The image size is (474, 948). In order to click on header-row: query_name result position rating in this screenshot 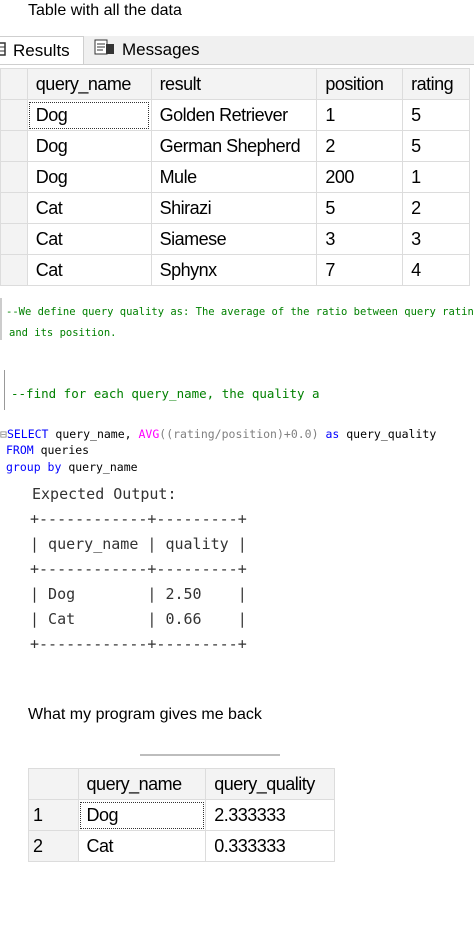, I will do `click(235, 84)`.